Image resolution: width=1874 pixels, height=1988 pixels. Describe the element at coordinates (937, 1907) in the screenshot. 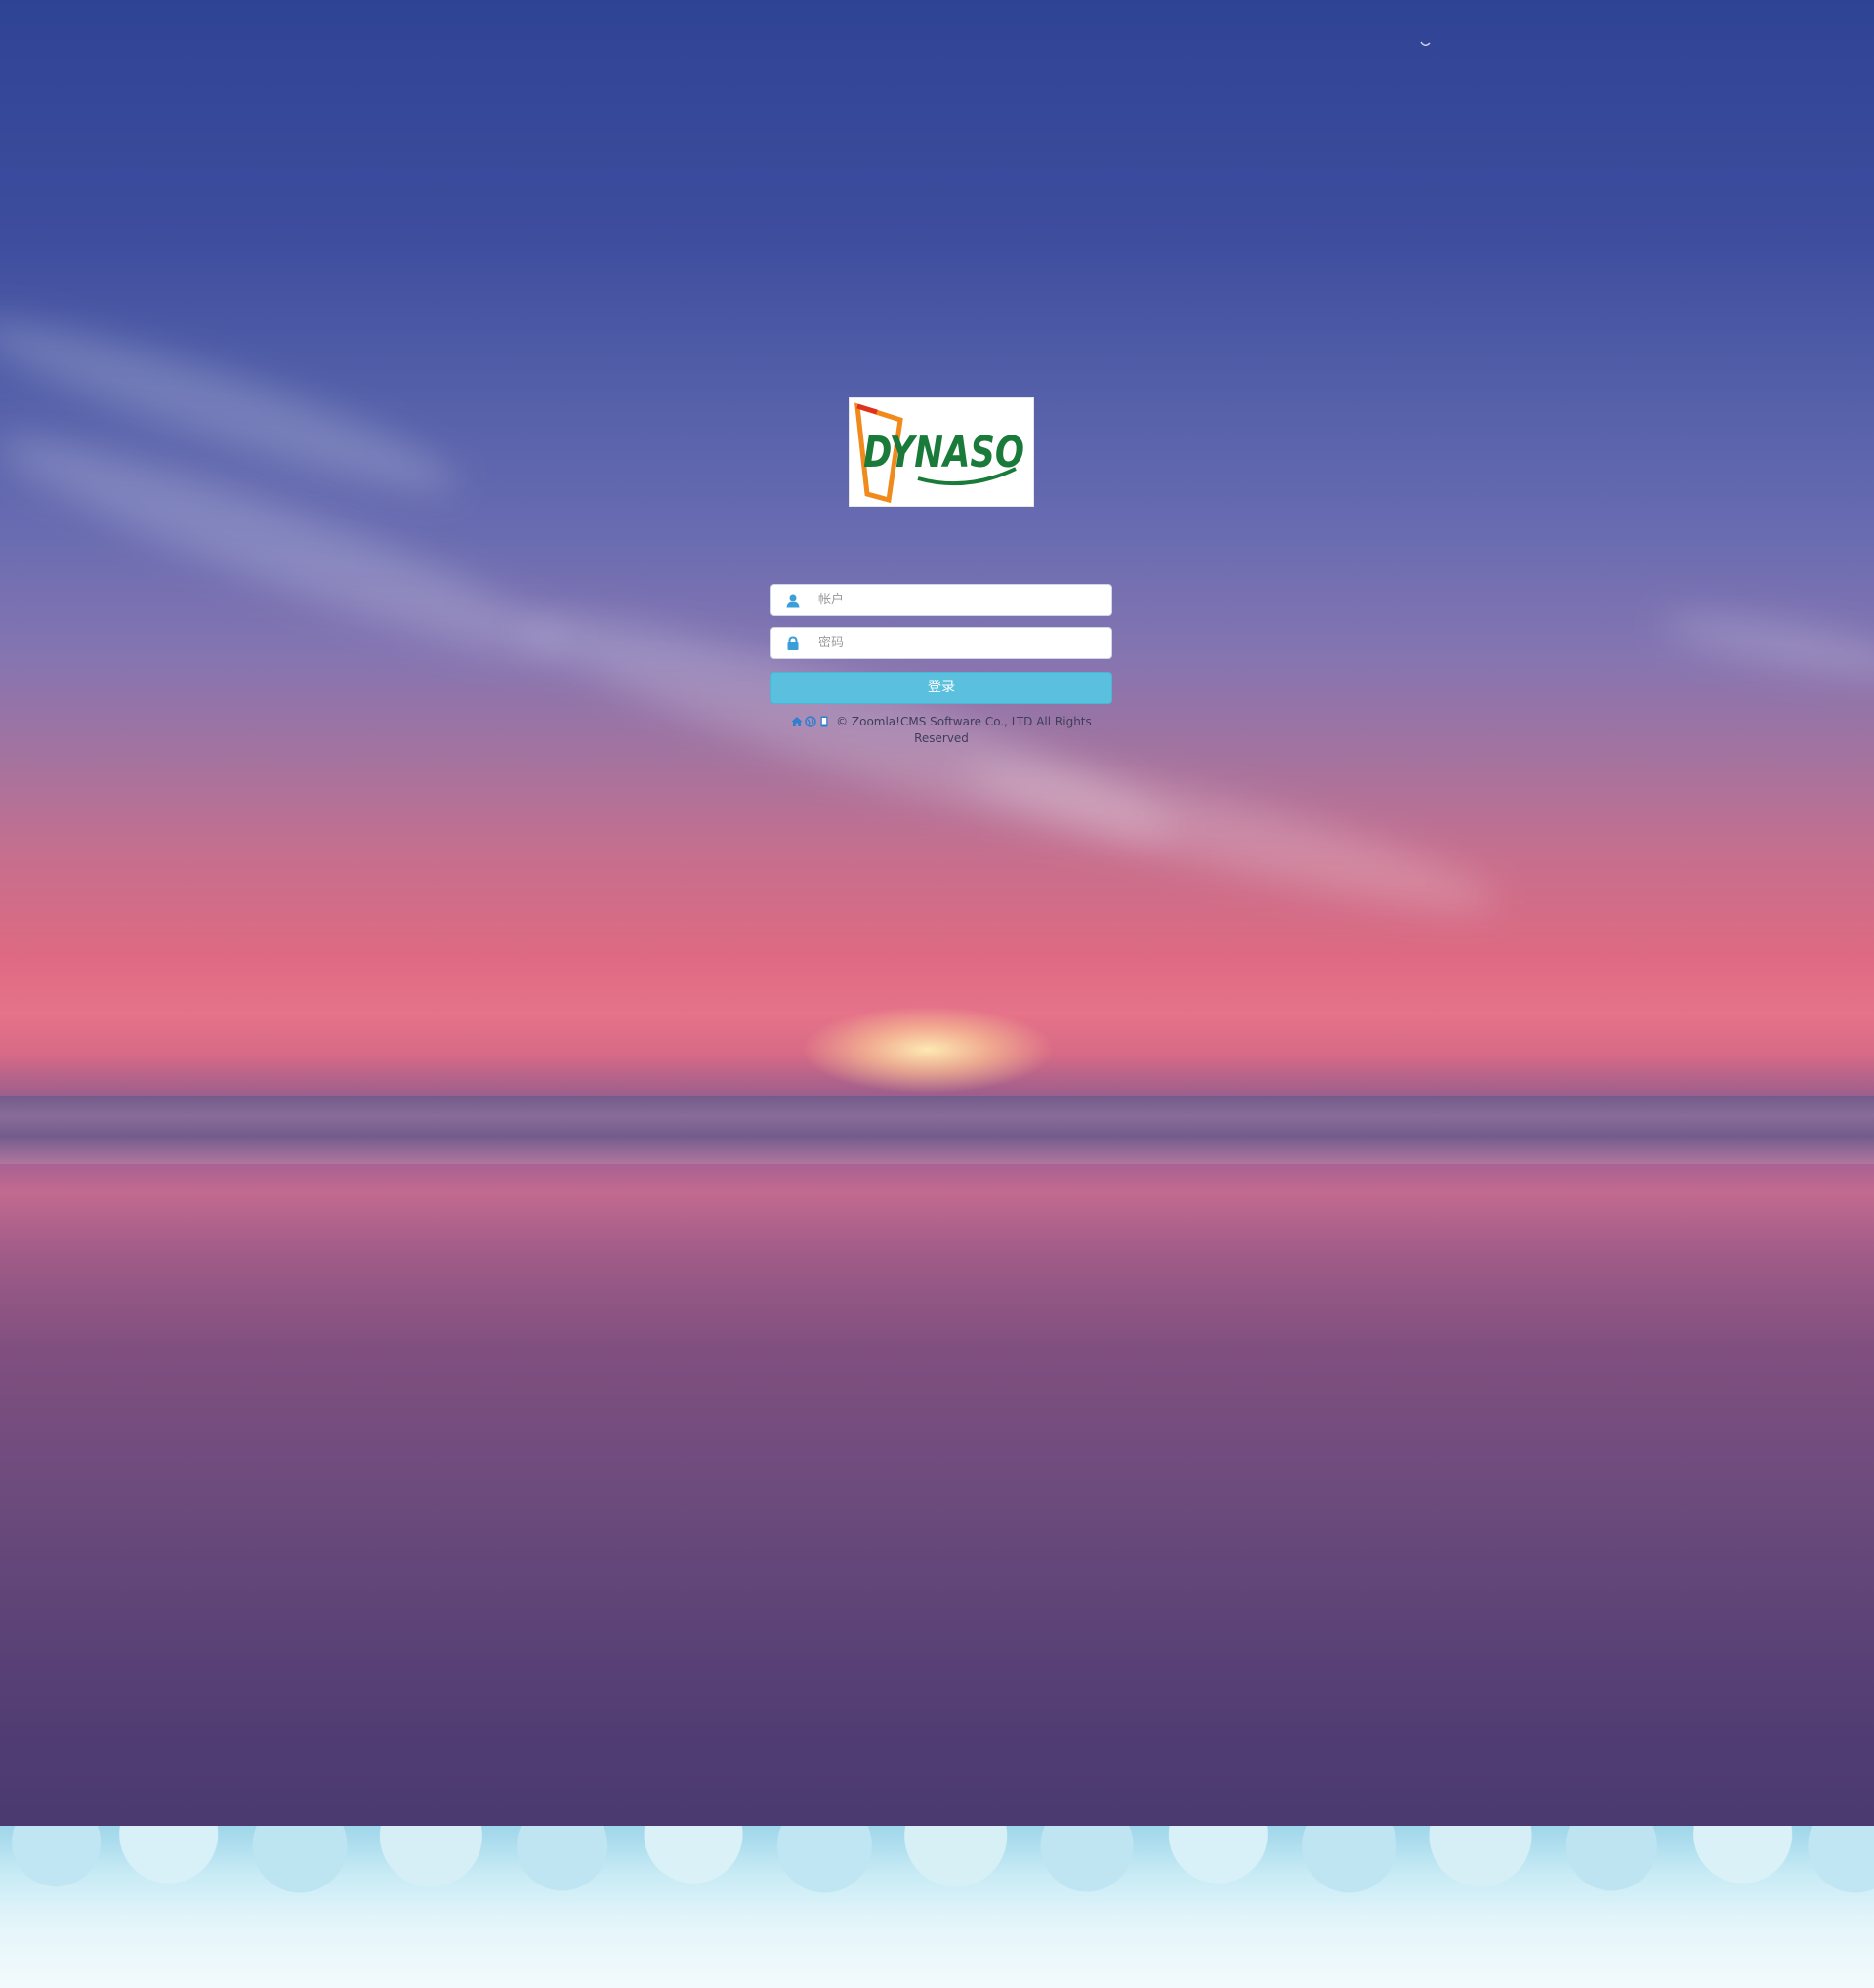

I see `bottom-clouds` at that location.